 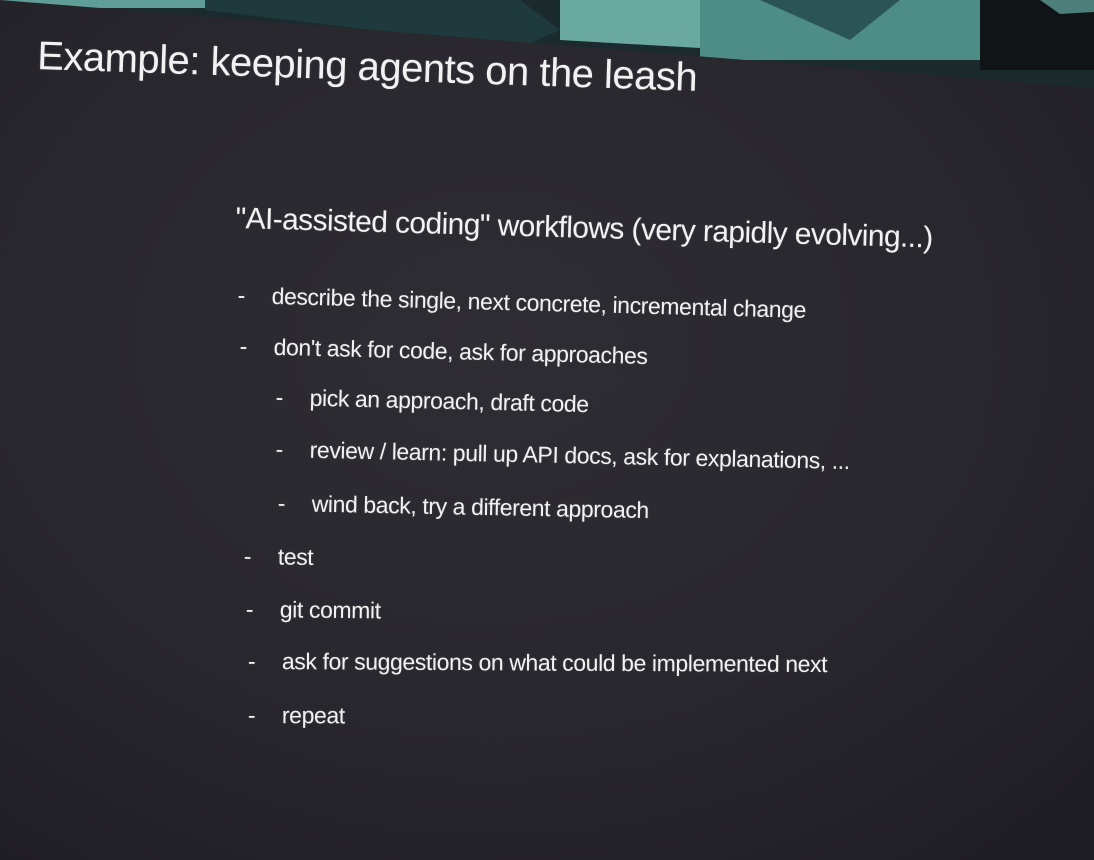 I want to click on bullet-text: wind back, try a different approach, so click(x=480, y=507).